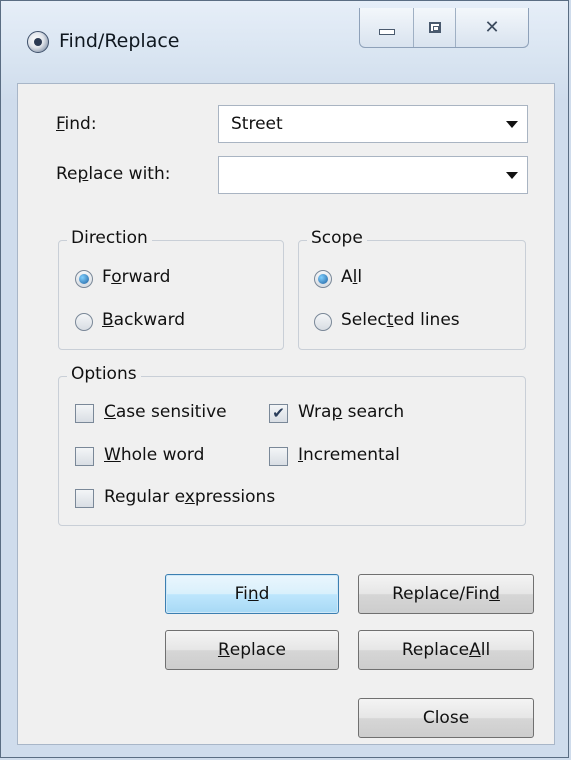 This screenshot has width=571, height=760. Describe the element at coordinates (257, 124) in the screenshot. I see `find-input: Street` at that location.